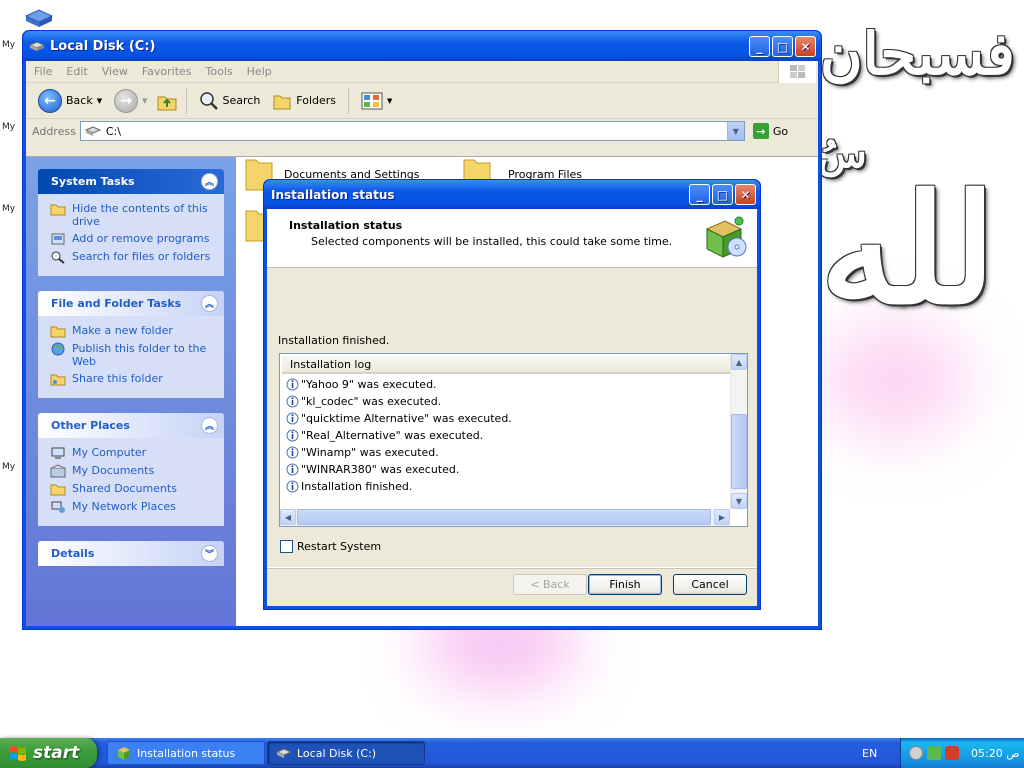  Describe the element at coordinates (43, 71) in the screenshot. I see `menu-file: File` at that location.